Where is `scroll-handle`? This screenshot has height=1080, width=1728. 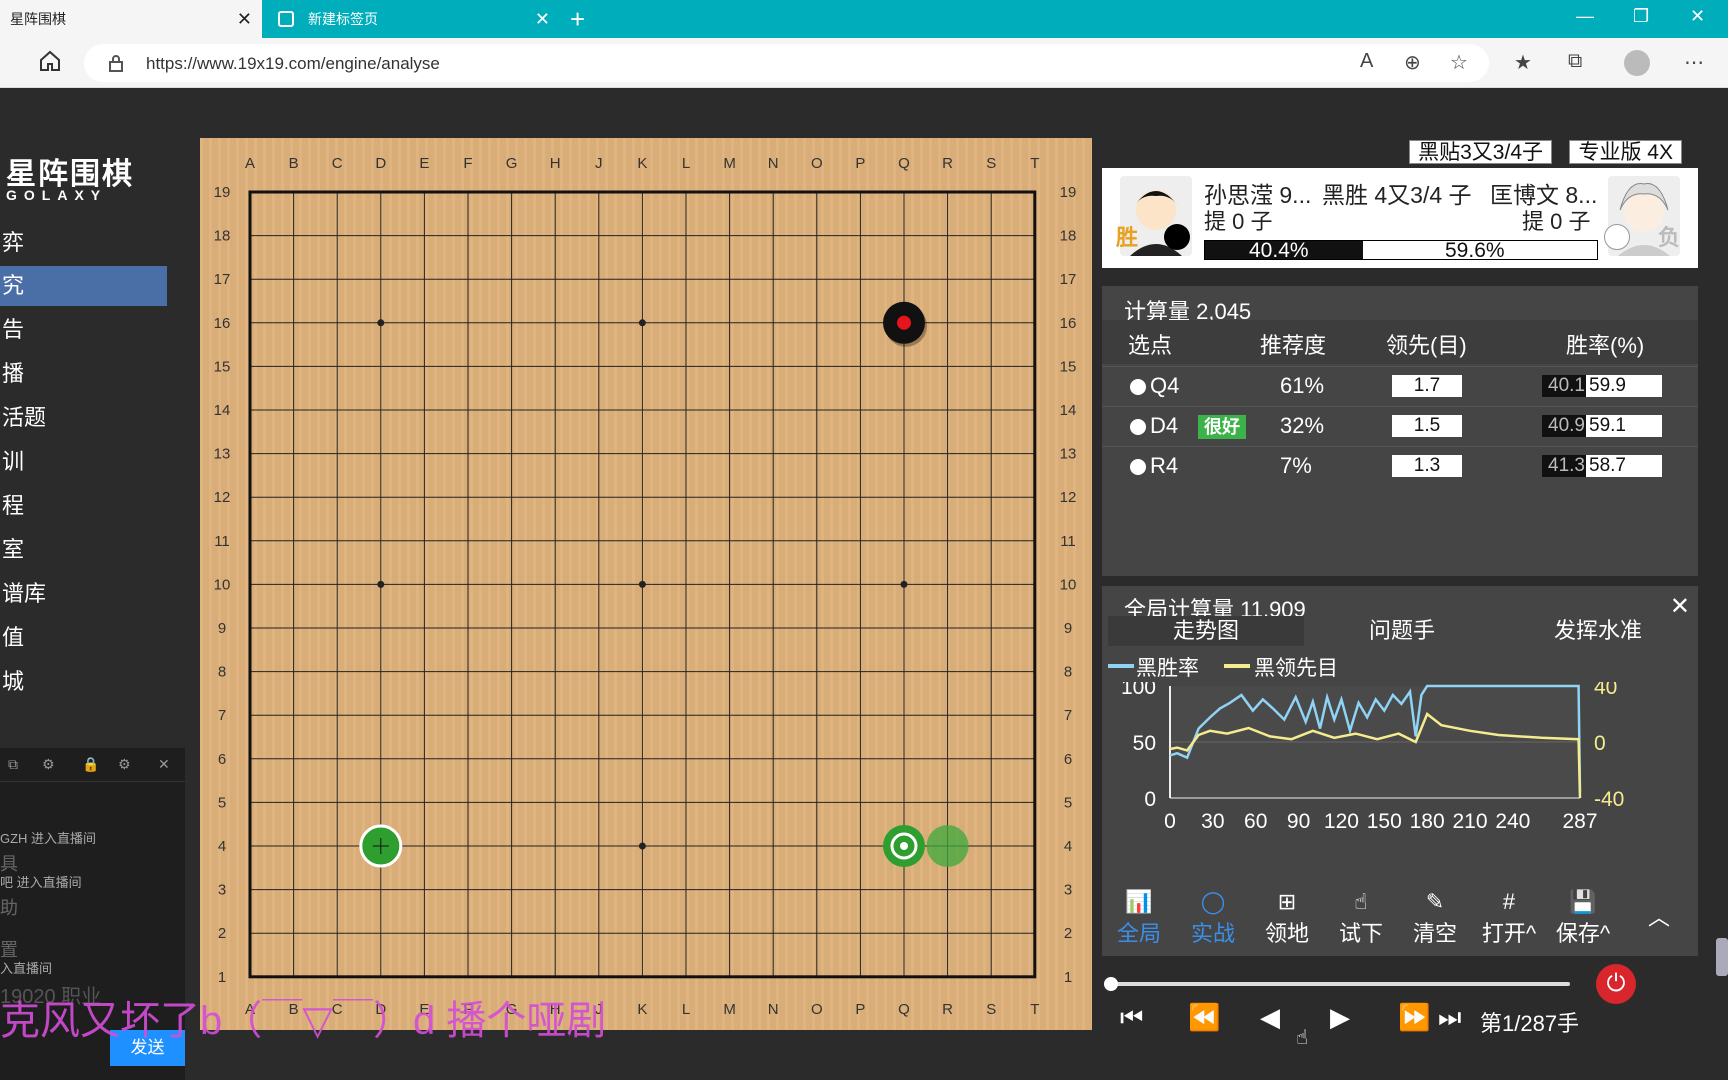 scroll-handle is located at coordinates (1722, 957).